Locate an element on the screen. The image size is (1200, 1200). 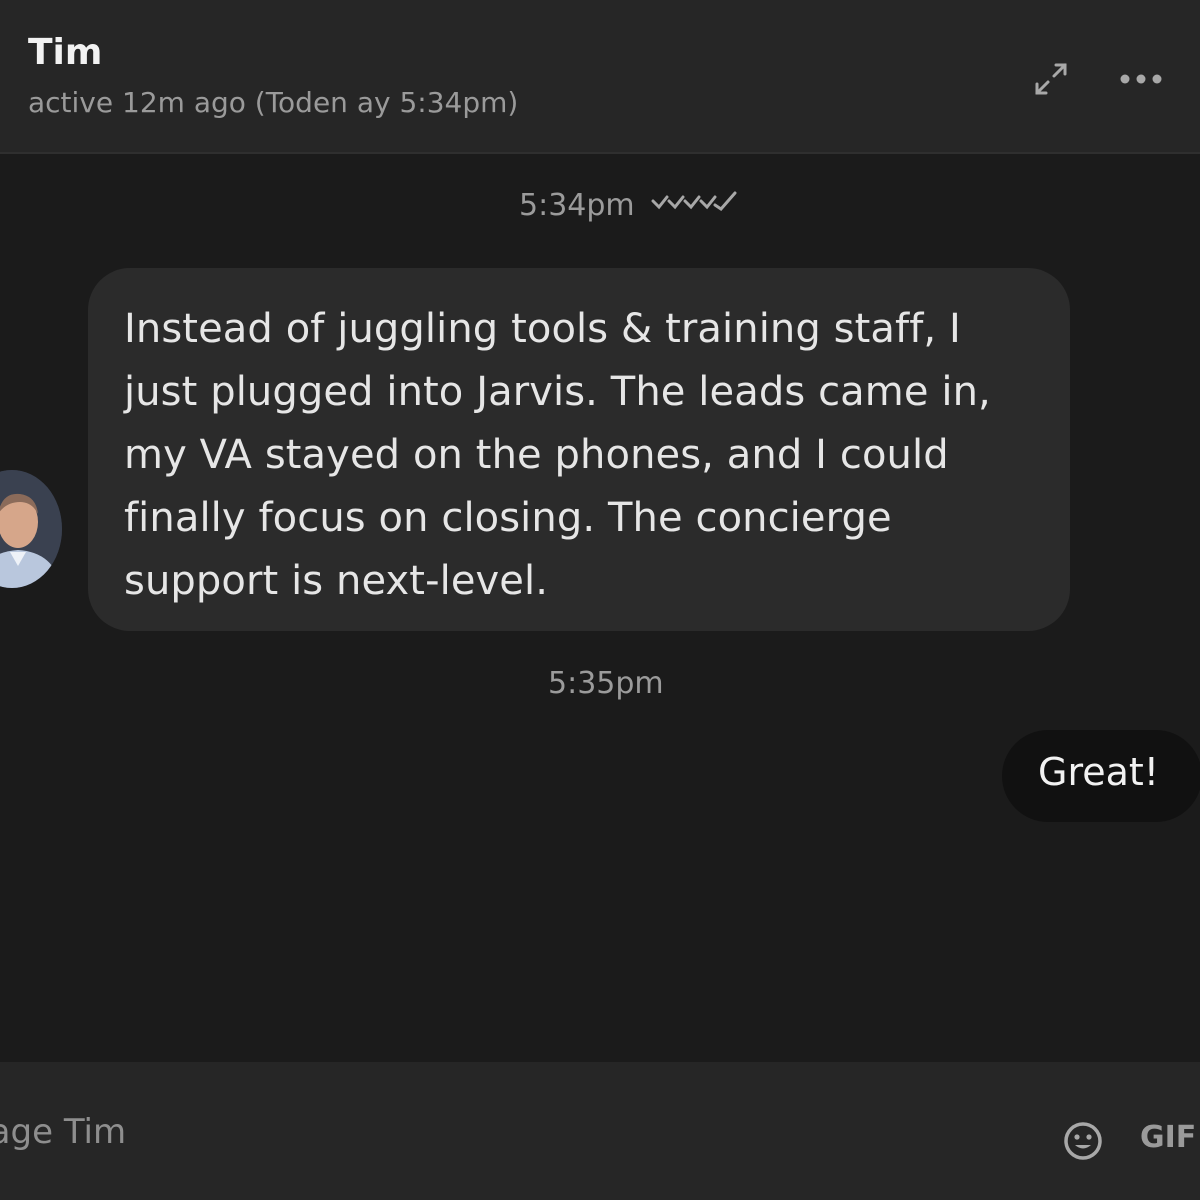
message-composer: GIF is located at coordinates (600, 1131).